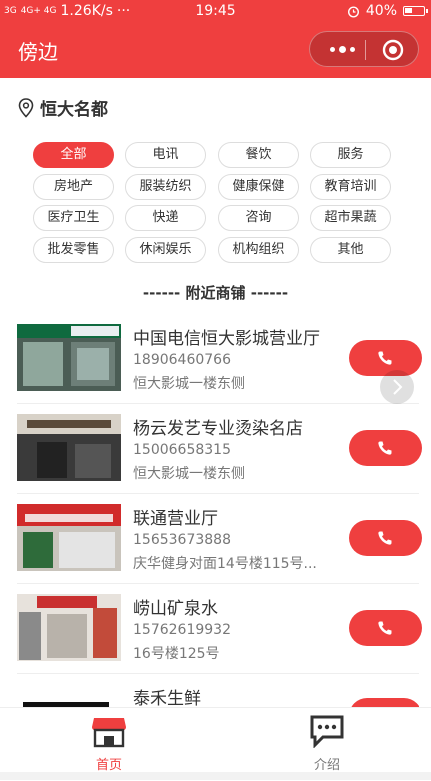 The height and width of the screenshot is (781, 431). I want to click on capsule-divider, so click(365, 50).